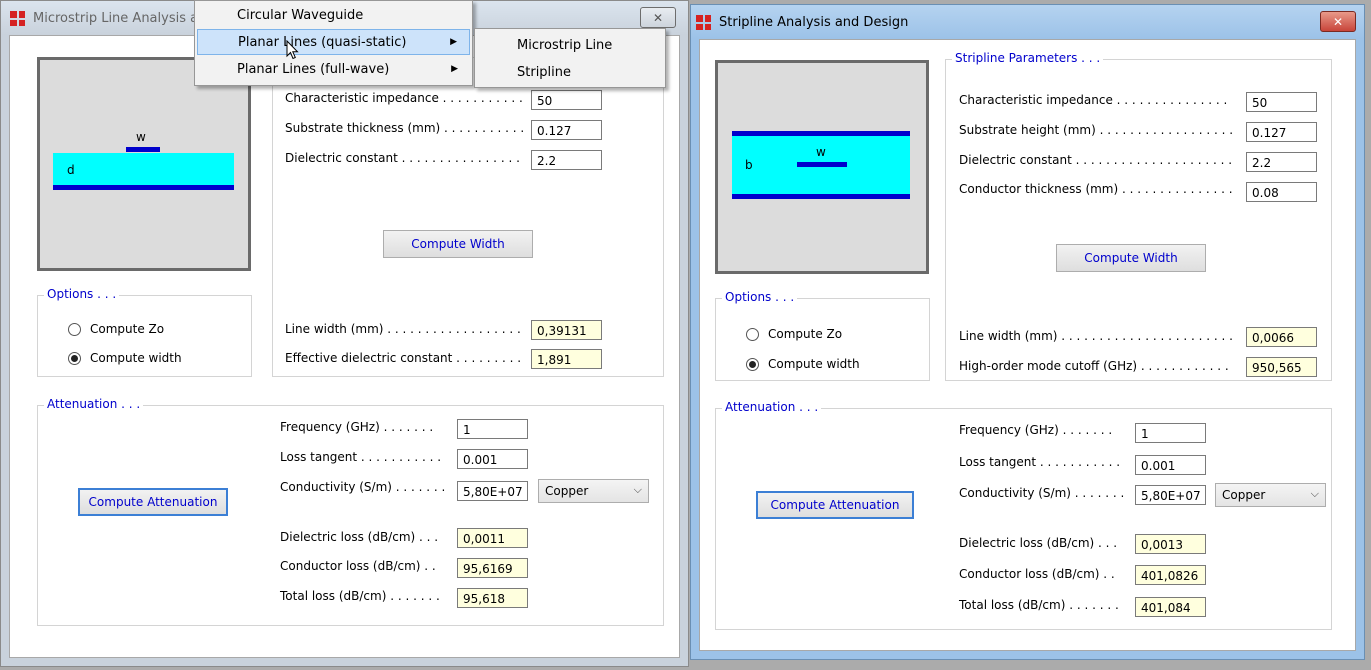 The height and width of the screenshot is (670, 1371). Describe the element at coordinates (300, 15) in the screenshot. I see `menu-item-label: Circular Waveguide` at that location.